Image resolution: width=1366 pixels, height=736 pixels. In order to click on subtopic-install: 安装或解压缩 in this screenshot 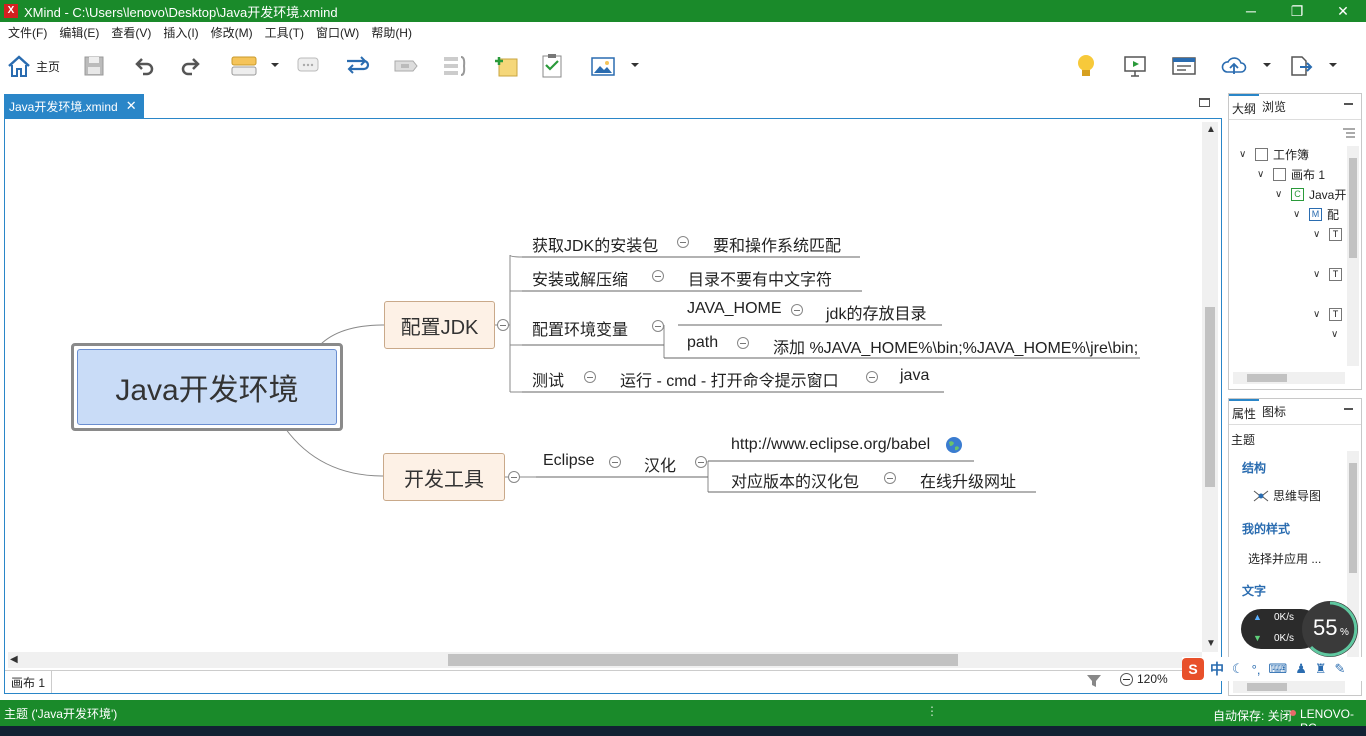, I will do `click(580, 278)`.